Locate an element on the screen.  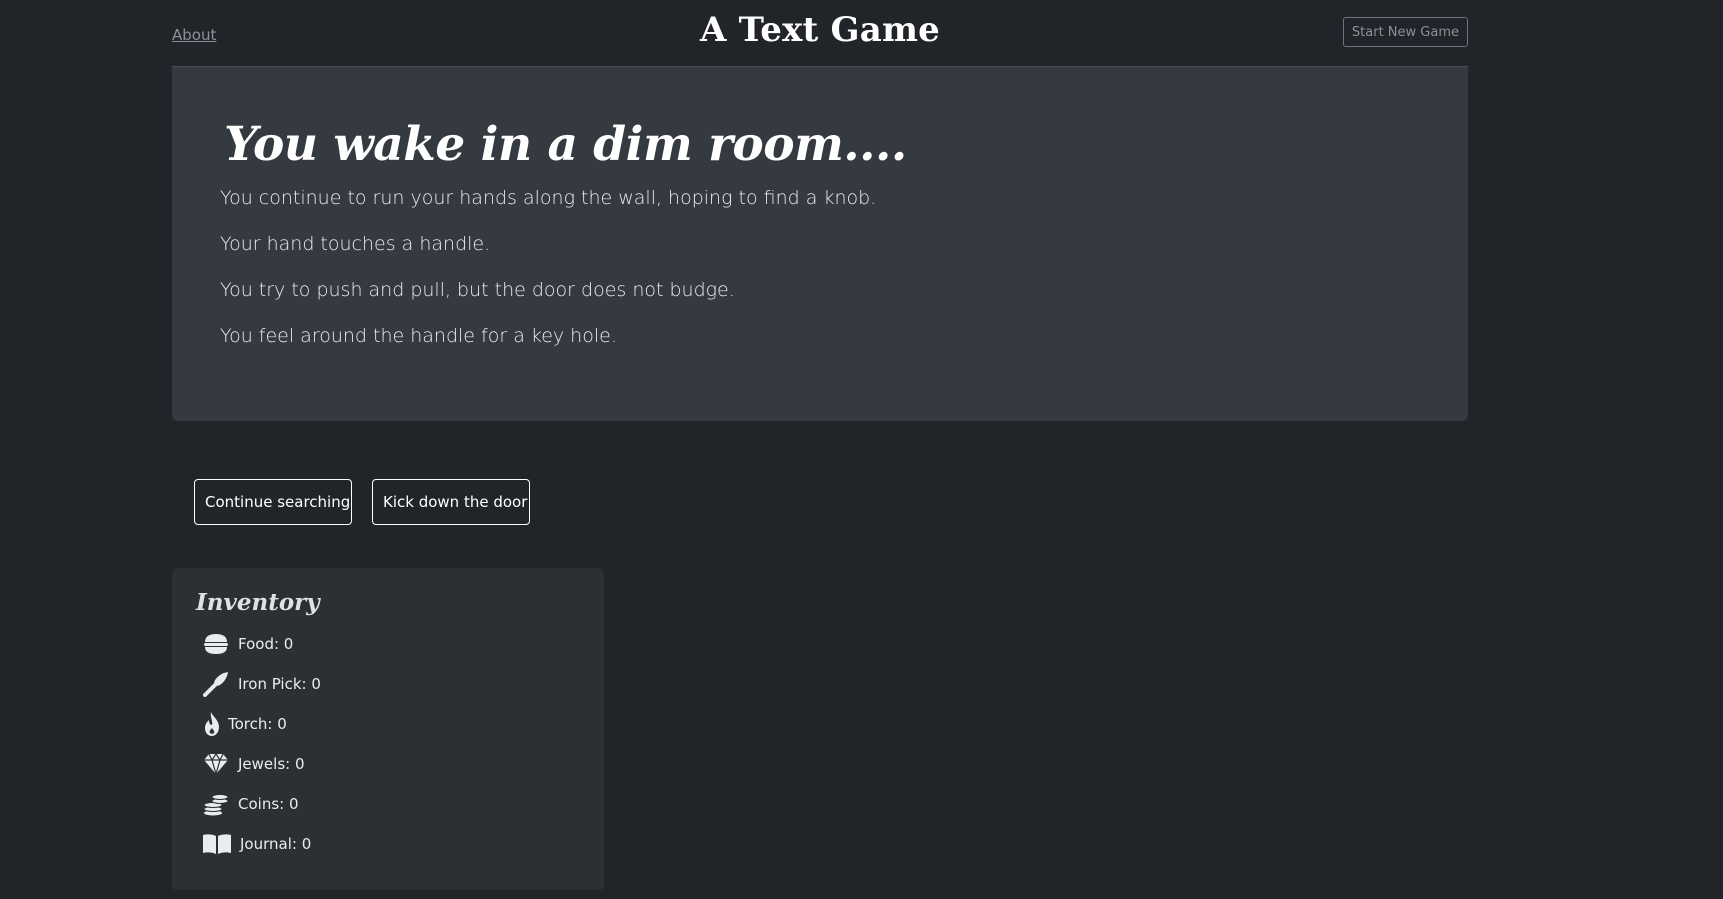
inventory-item-label: Torch: 0 is located at coordinates (257, 724).